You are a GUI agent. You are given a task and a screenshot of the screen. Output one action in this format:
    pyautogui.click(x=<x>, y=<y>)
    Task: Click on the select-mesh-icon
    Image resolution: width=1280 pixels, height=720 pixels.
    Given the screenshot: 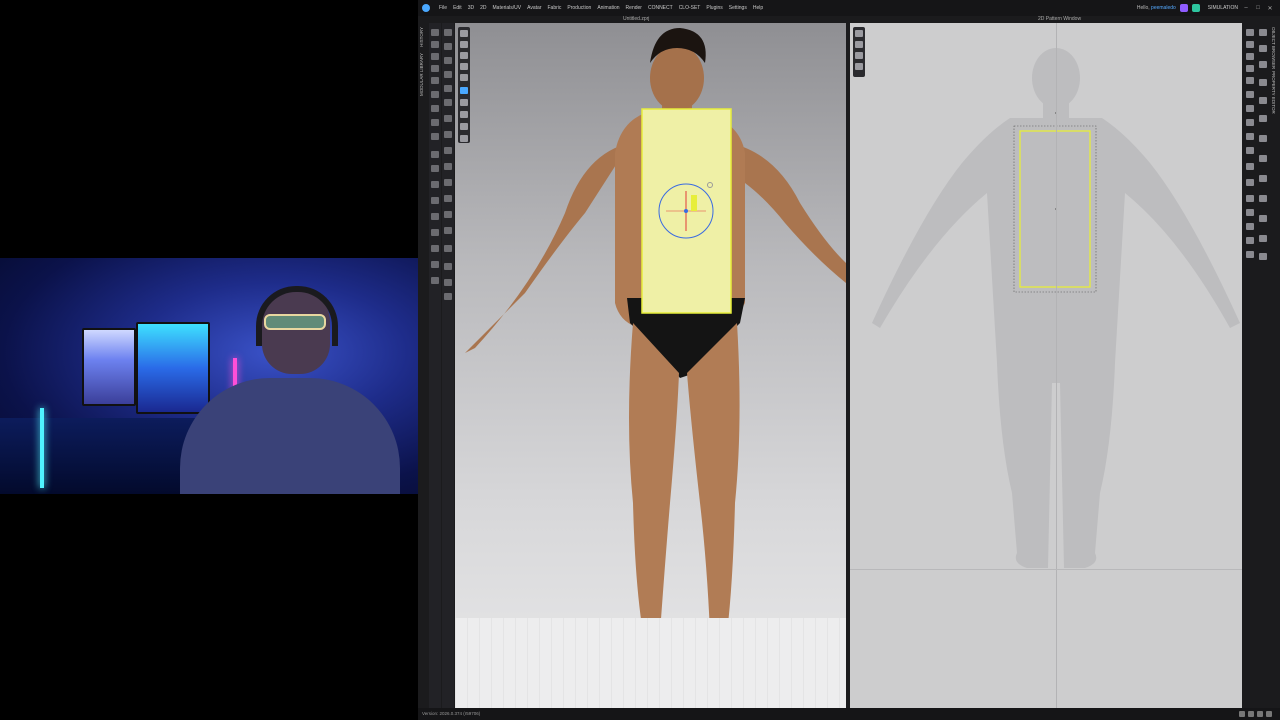 What is the action you would take?
    pyautogui.click(x=448, y=60)
    